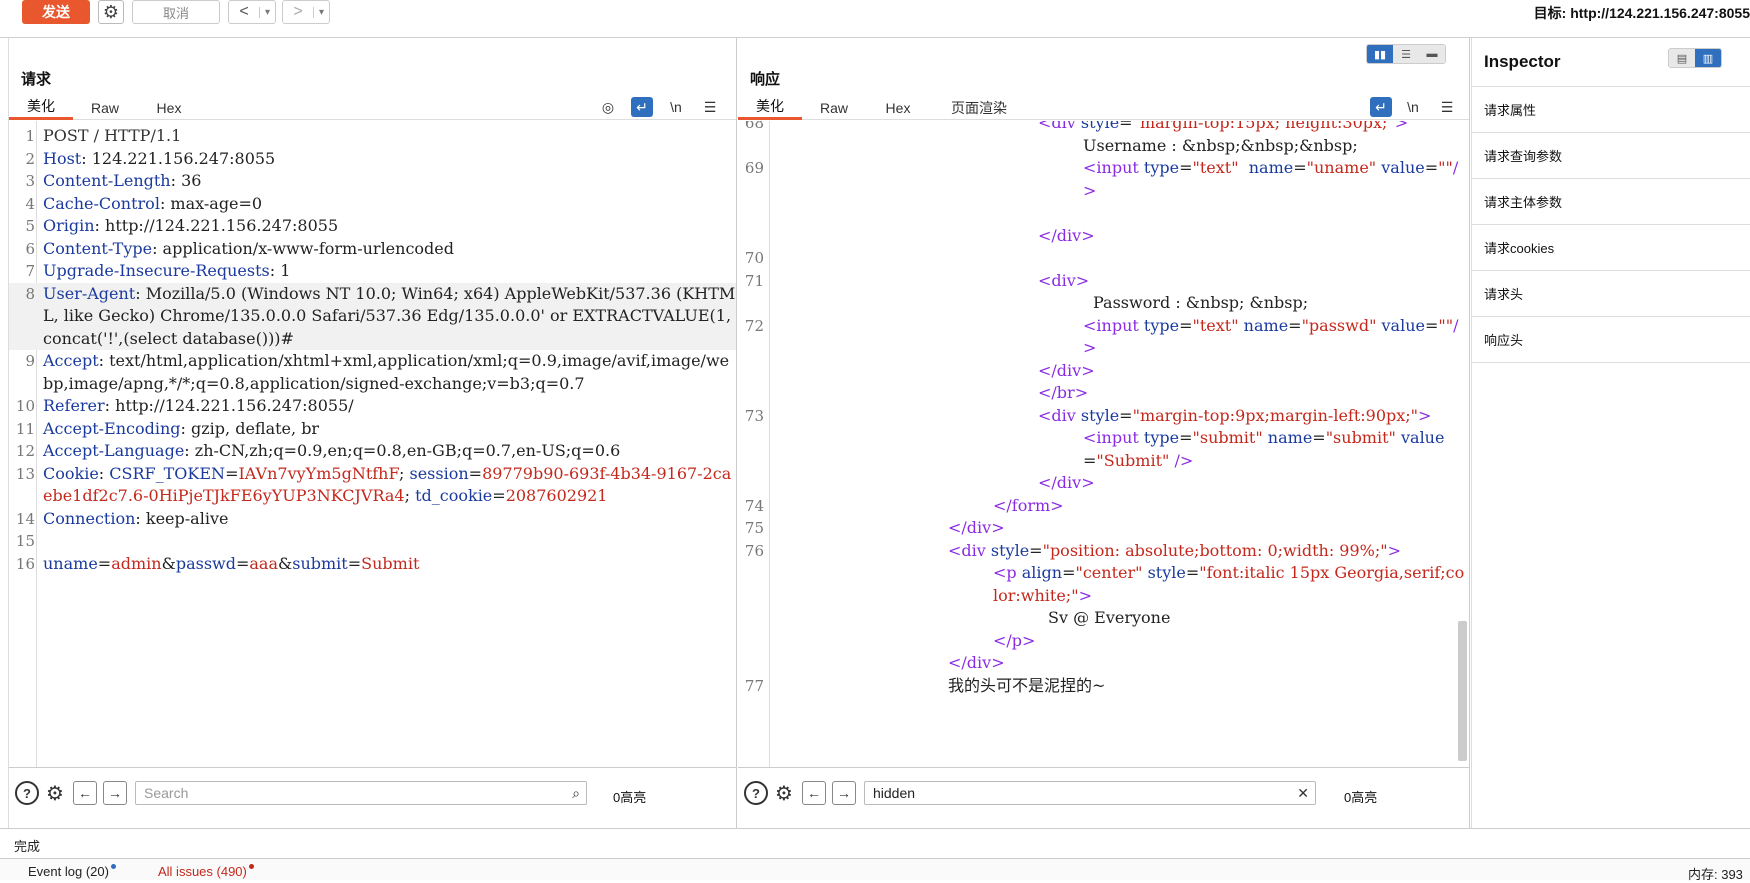 This screenshot has height=883, width=1750. I want to click on code-line: 11 Accept-Encoding: gzip, deflate, br, so click(167, 428).